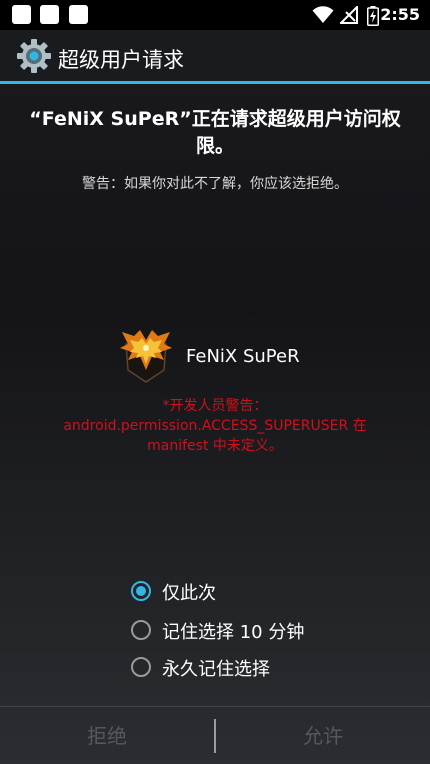 The height and width of the screenshot is (764, 430). What do you see at coordinates (215, 406) in the screenshot?
I see `developer-warning-line: *开发人员警告：` at bounding box center [215, 406].